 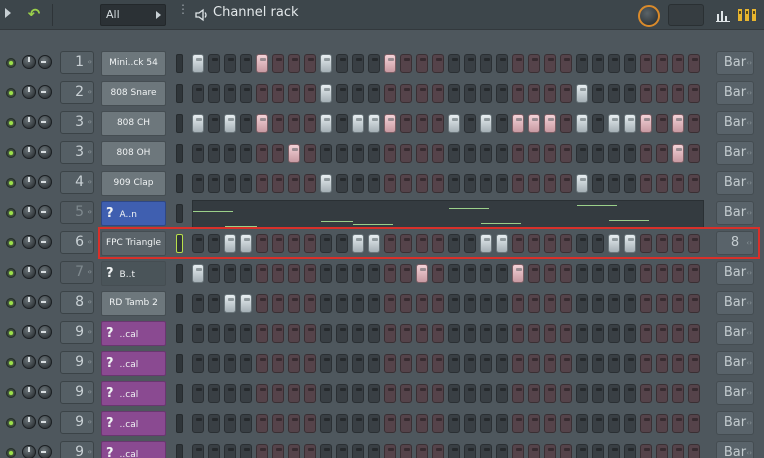 What do you see at coordinates (133, 243) in the screenshot?
I see `channel-name-button: FPC Triangle` at bounding box center [133, 243].